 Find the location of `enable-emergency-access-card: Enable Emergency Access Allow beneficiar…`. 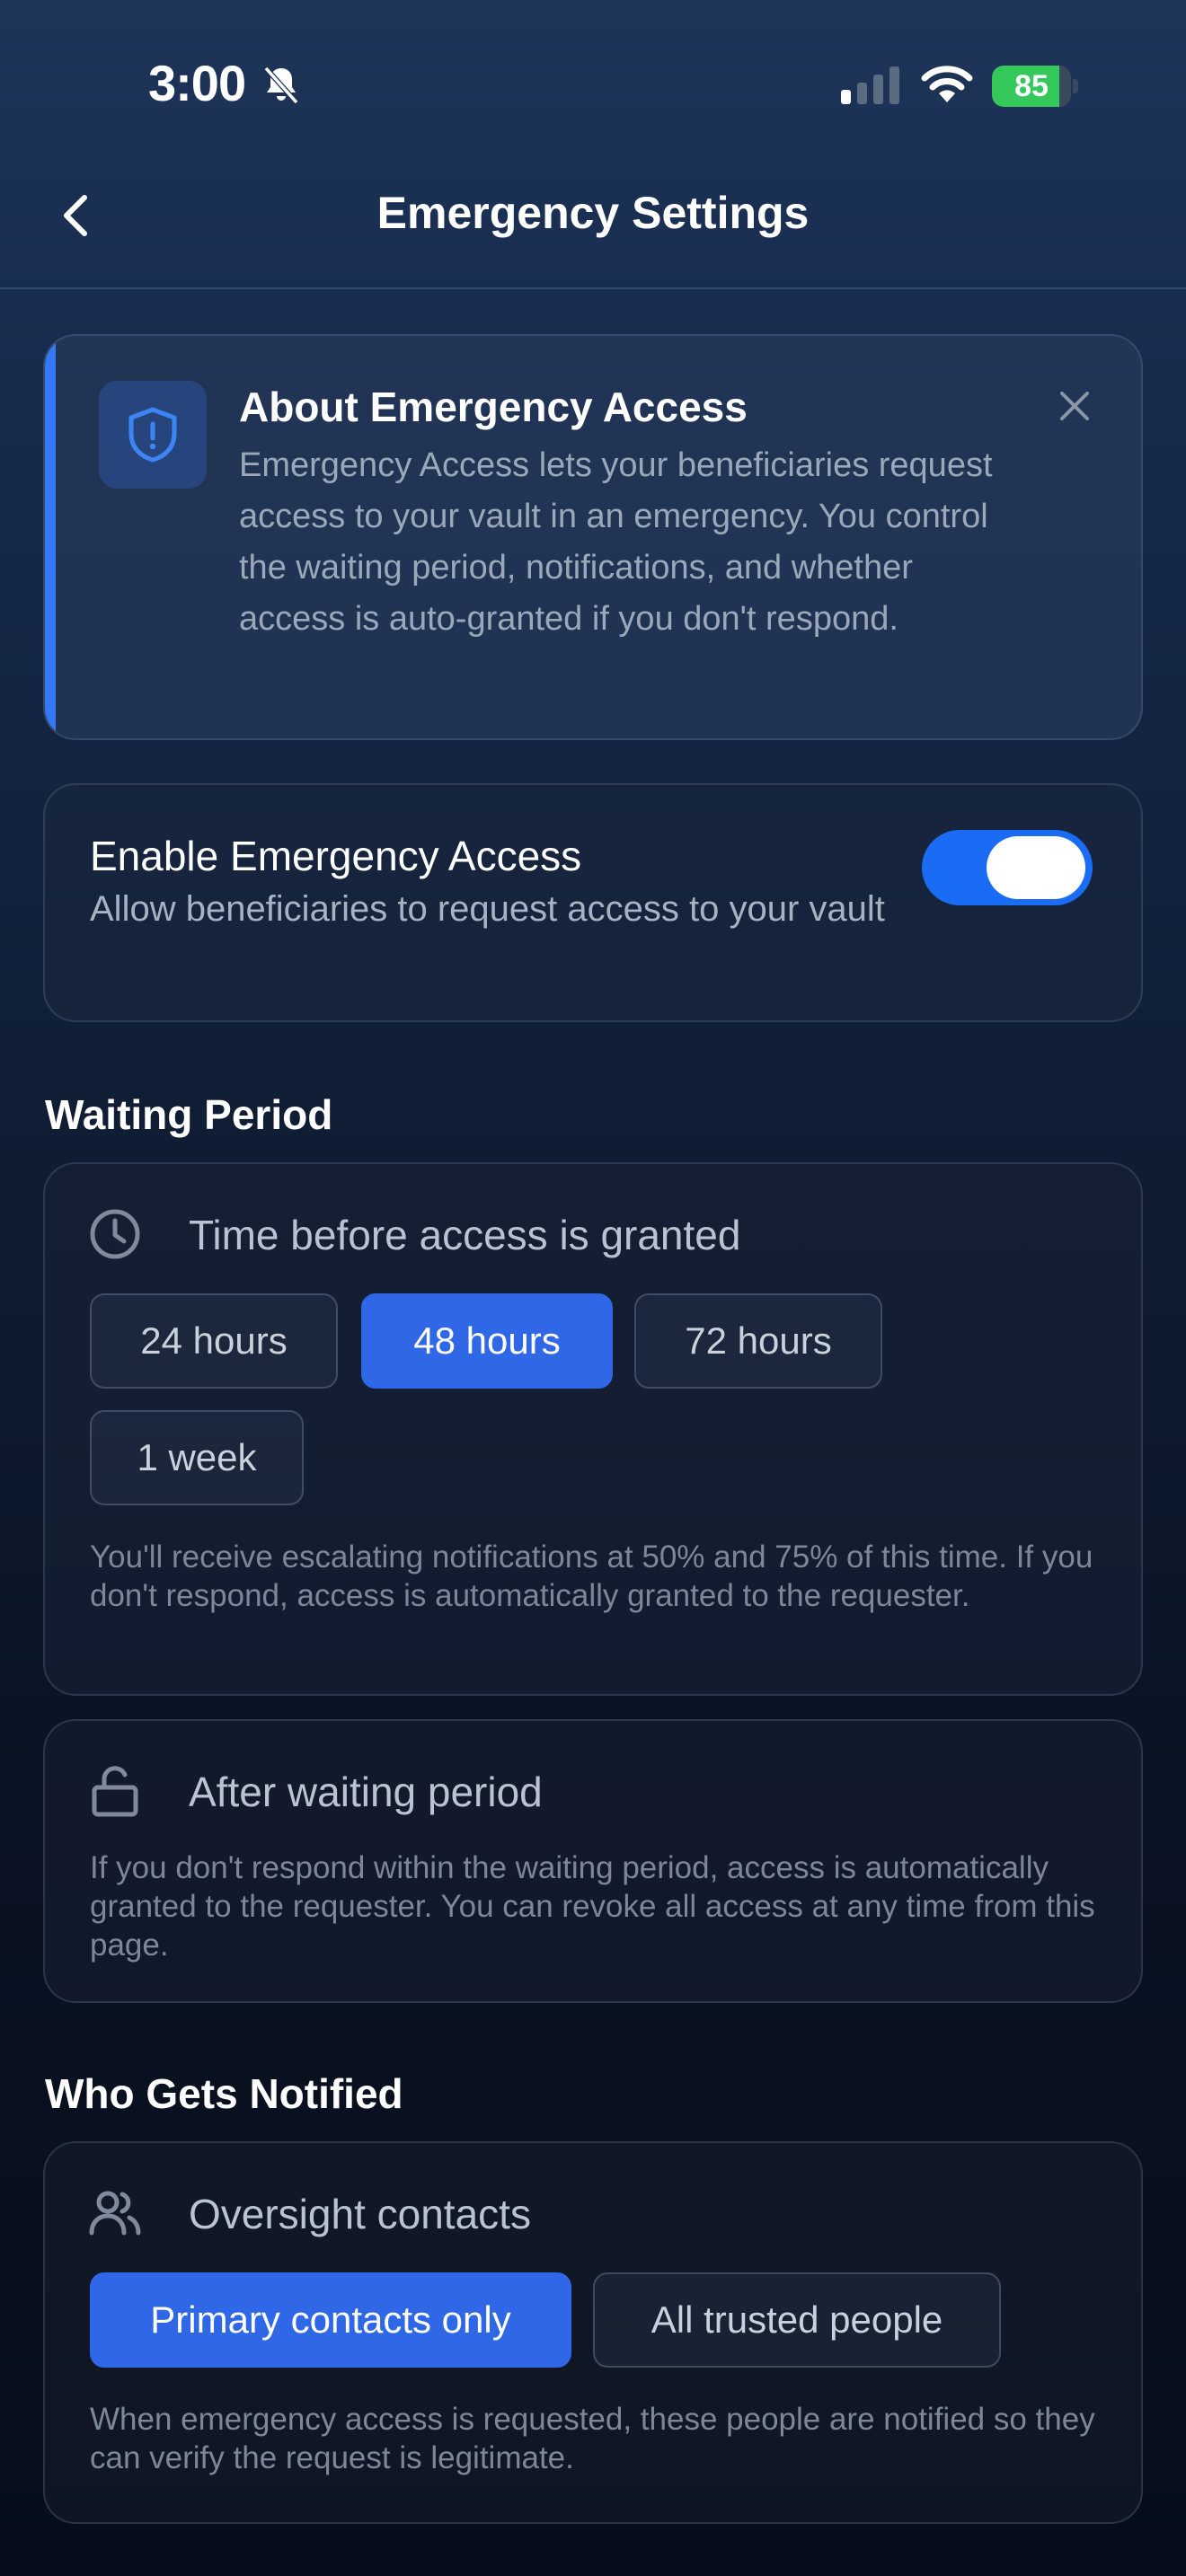

enable-emergency-access-card: Enable Emergency Access Allow beneficiar… is located at coordinates (593, 902).